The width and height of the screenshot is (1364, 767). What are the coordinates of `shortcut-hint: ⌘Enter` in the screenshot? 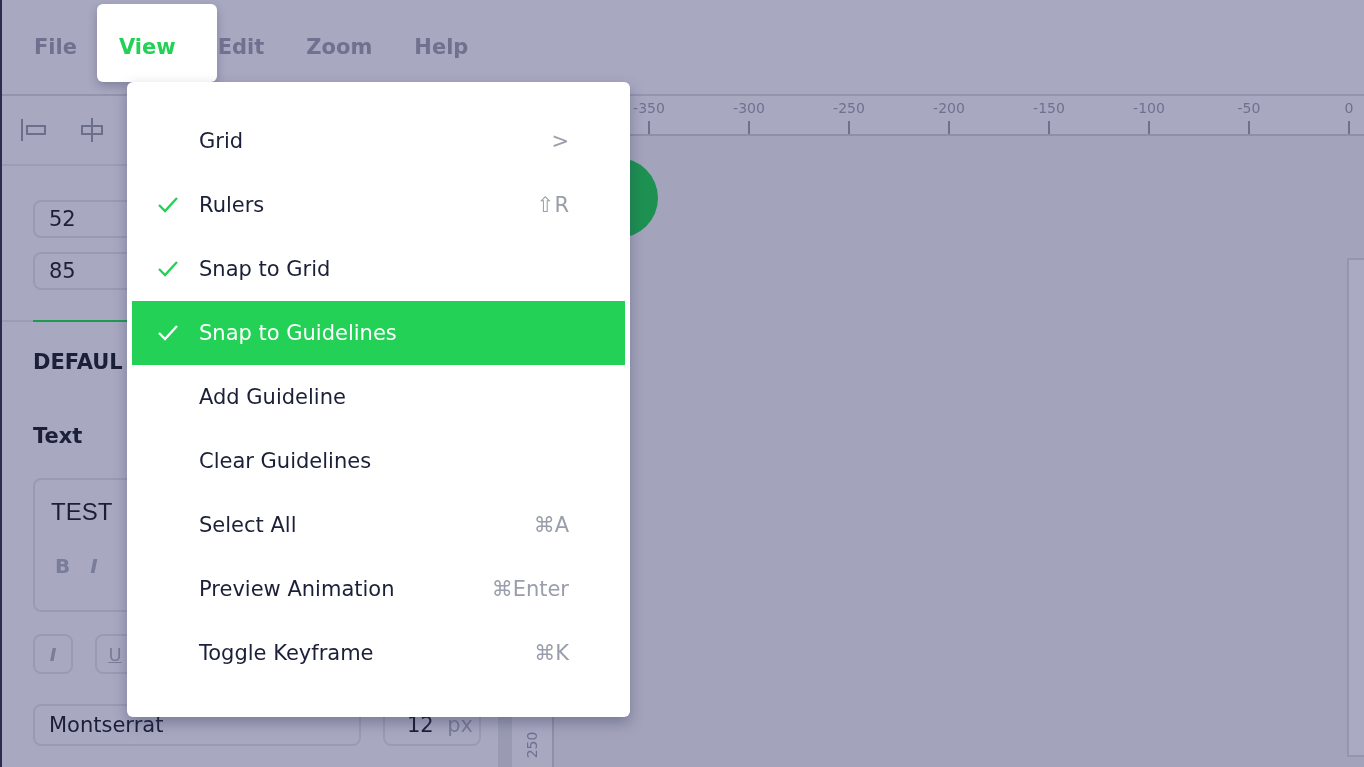 It's located at (530, 589).